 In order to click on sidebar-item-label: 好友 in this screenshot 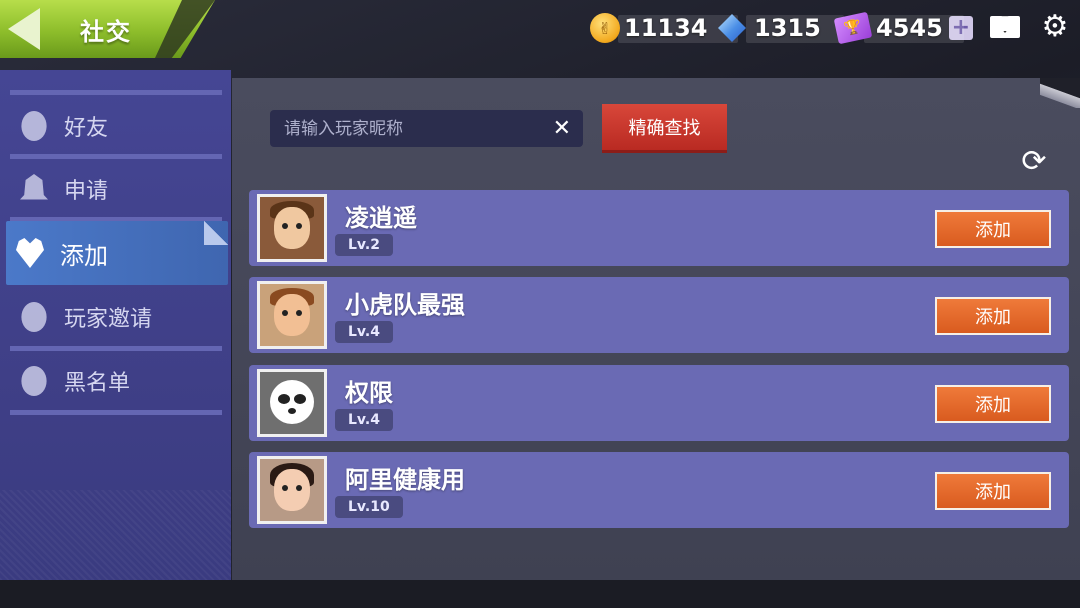, I will do `click(86, 128)`.